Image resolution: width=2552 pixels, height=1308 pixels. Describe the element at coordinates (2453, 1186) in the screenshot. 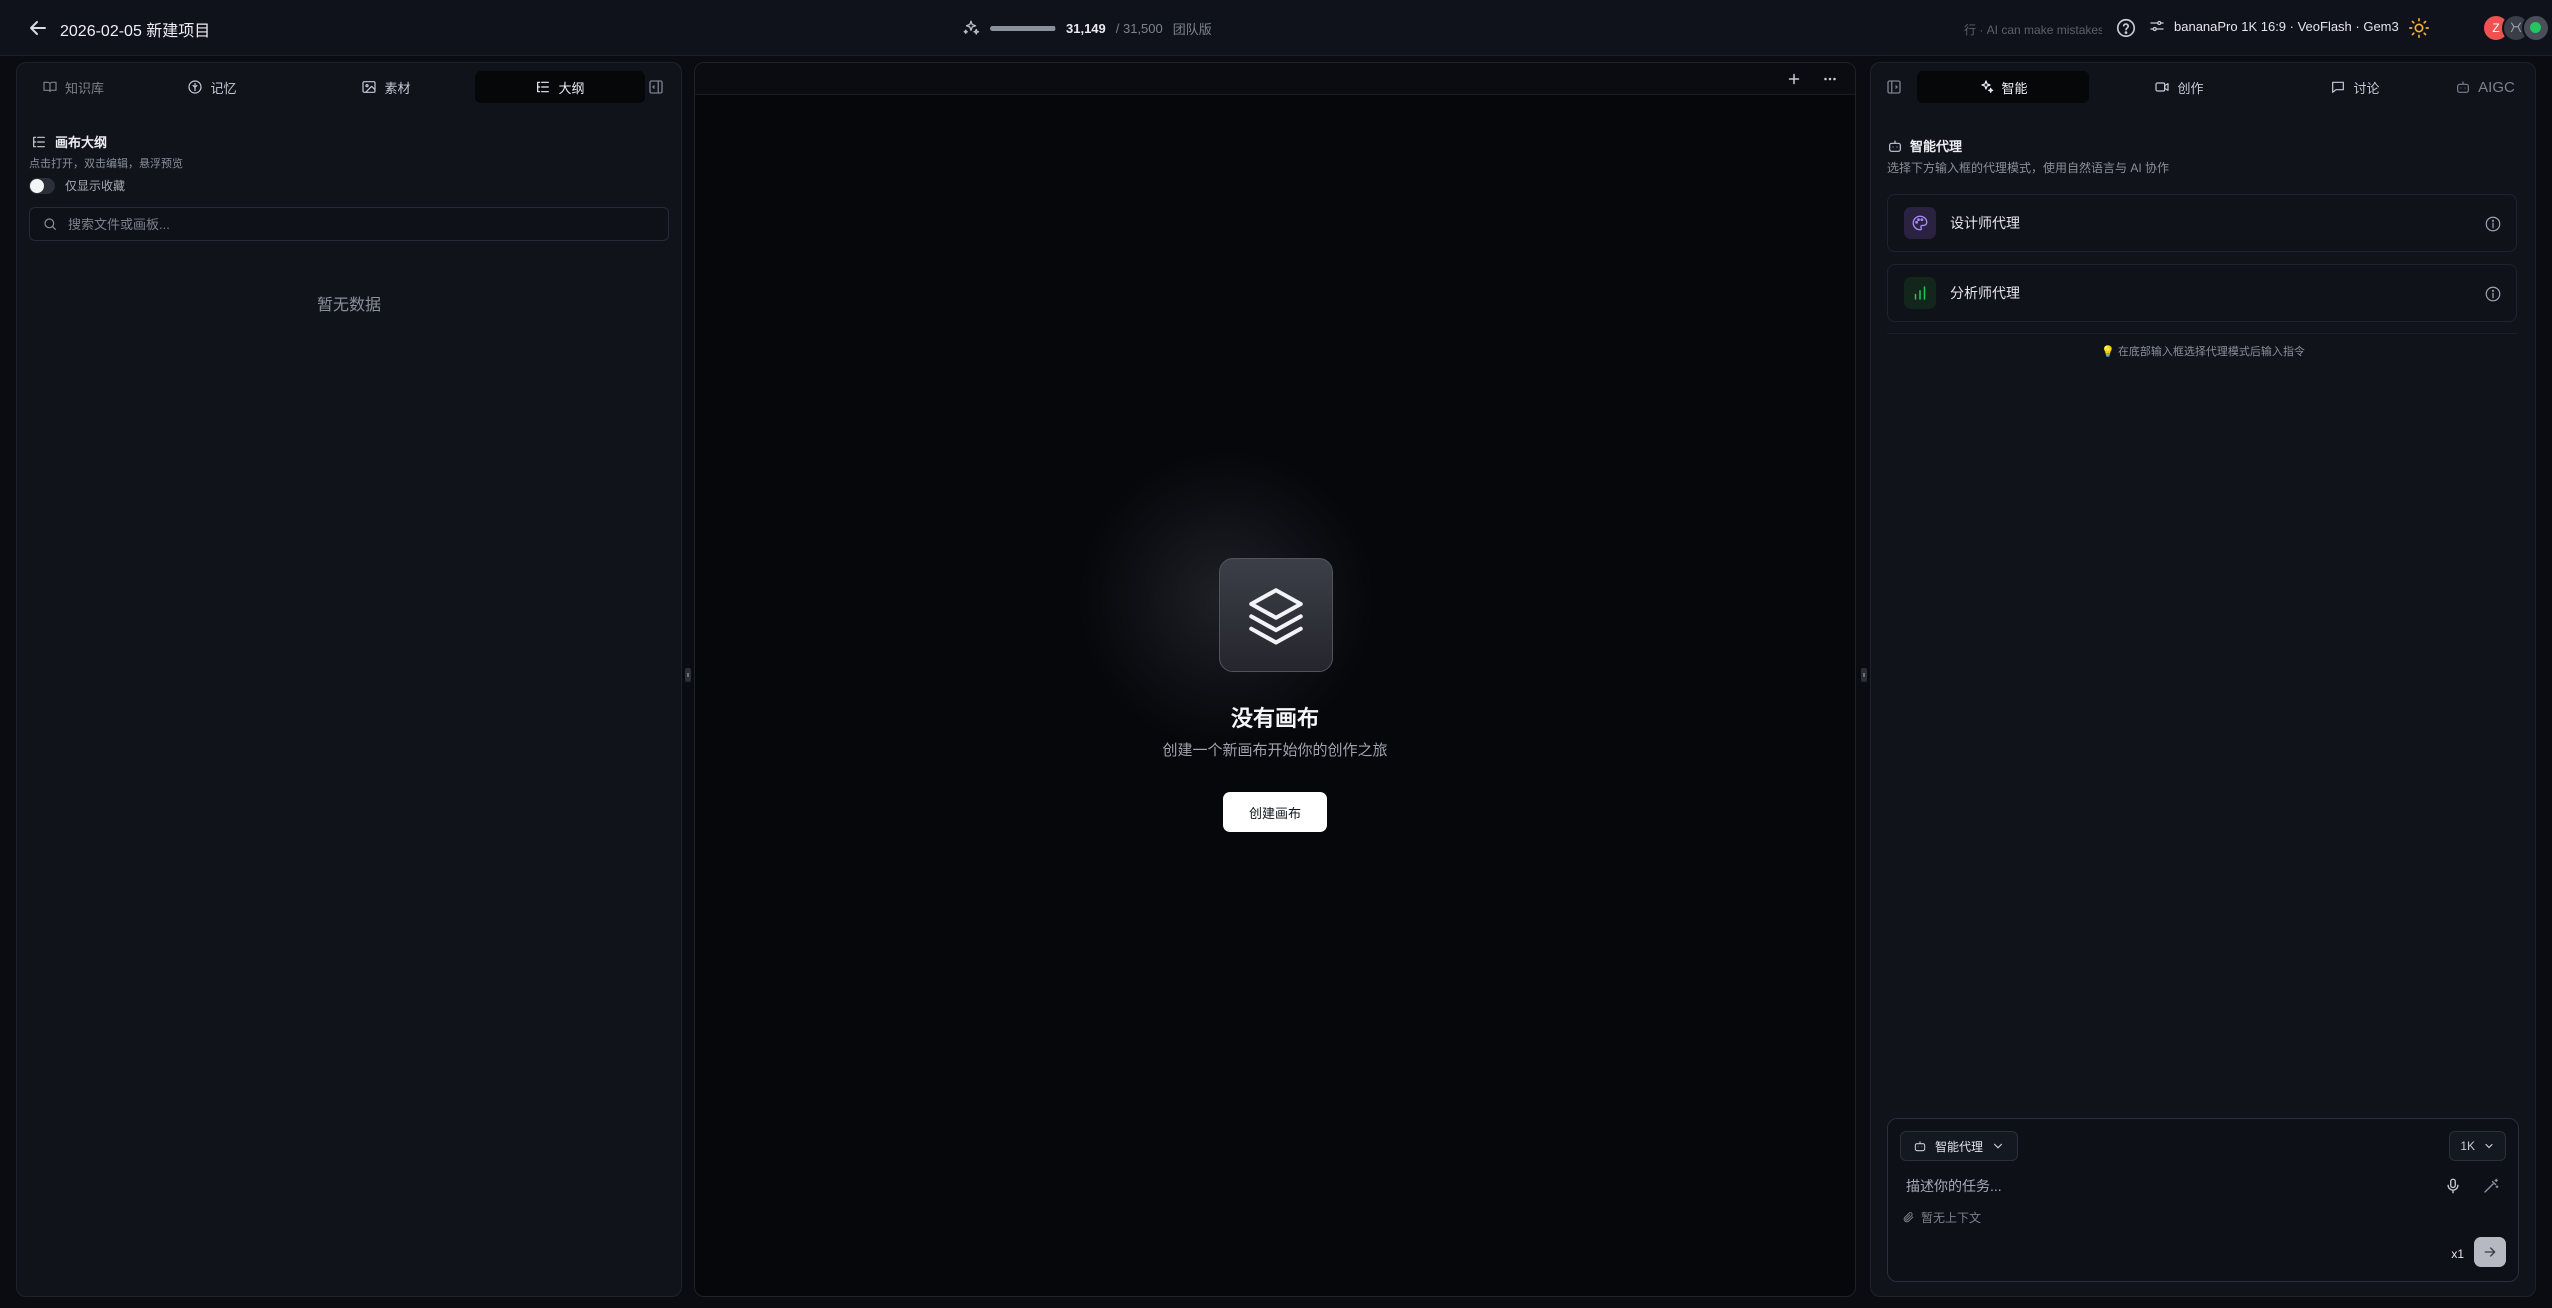

I see `microphone-icon` at that location.